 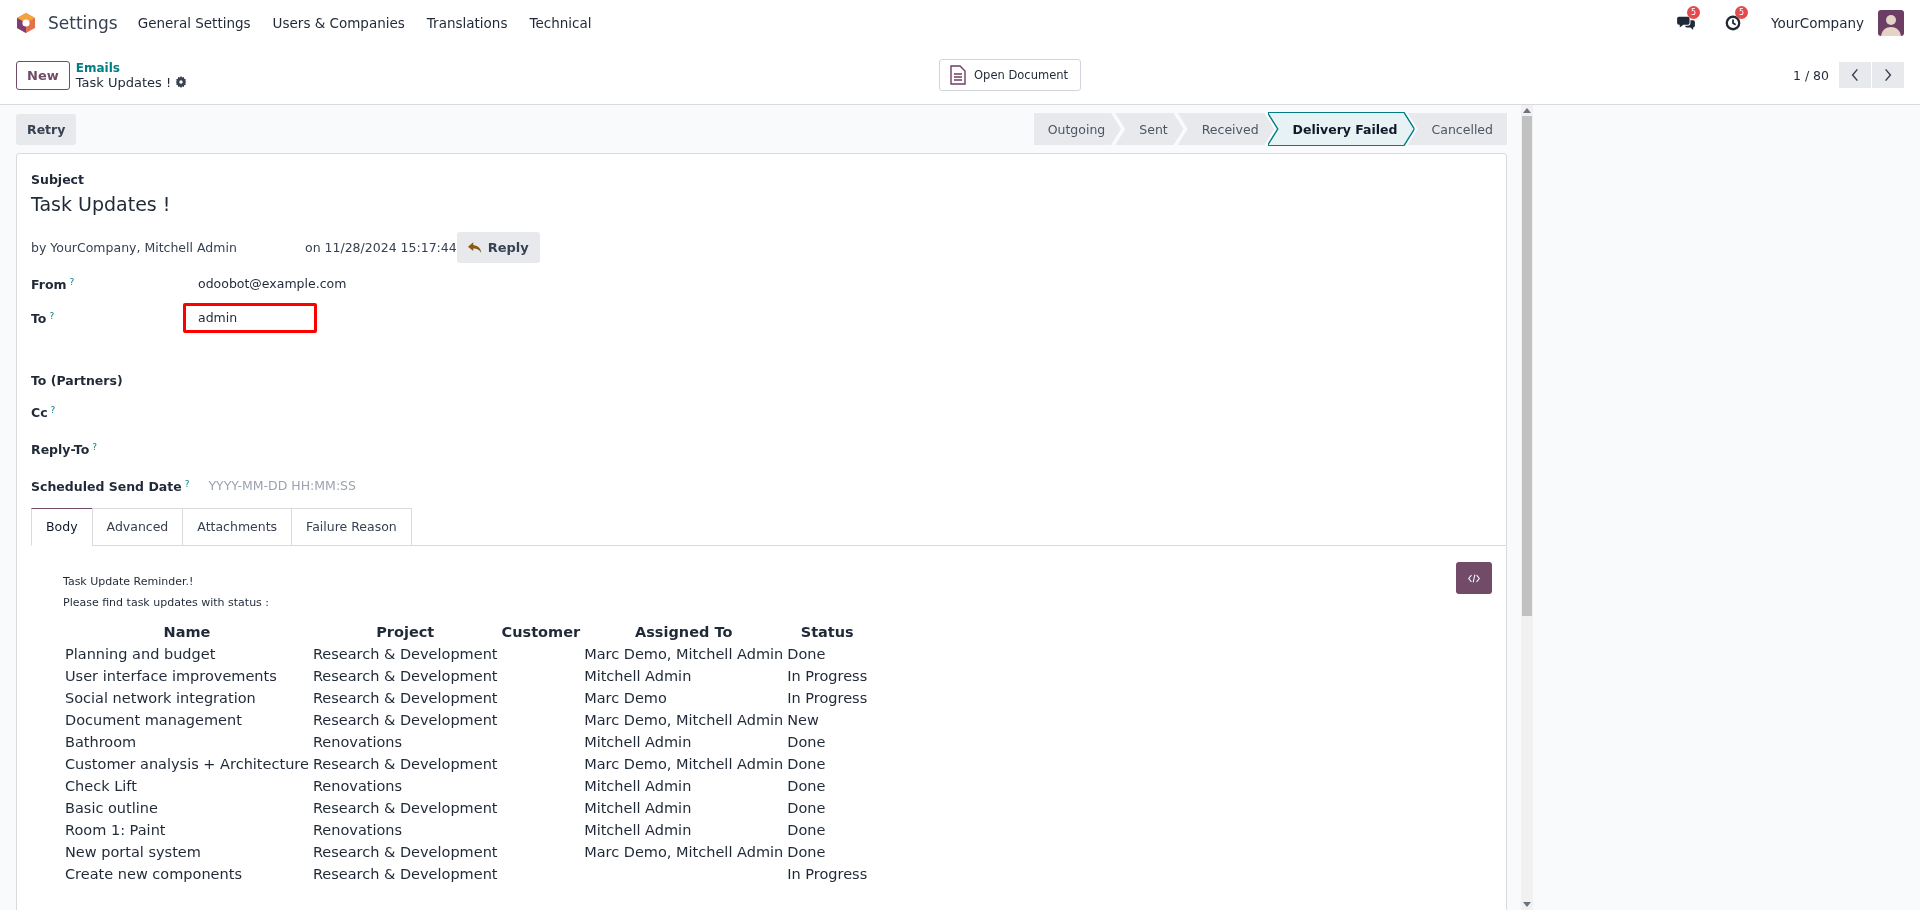 What do you see at coordinates (83, 23) in the screenshot?
I see `app-name: Settings` at bounding box center [83, 23].